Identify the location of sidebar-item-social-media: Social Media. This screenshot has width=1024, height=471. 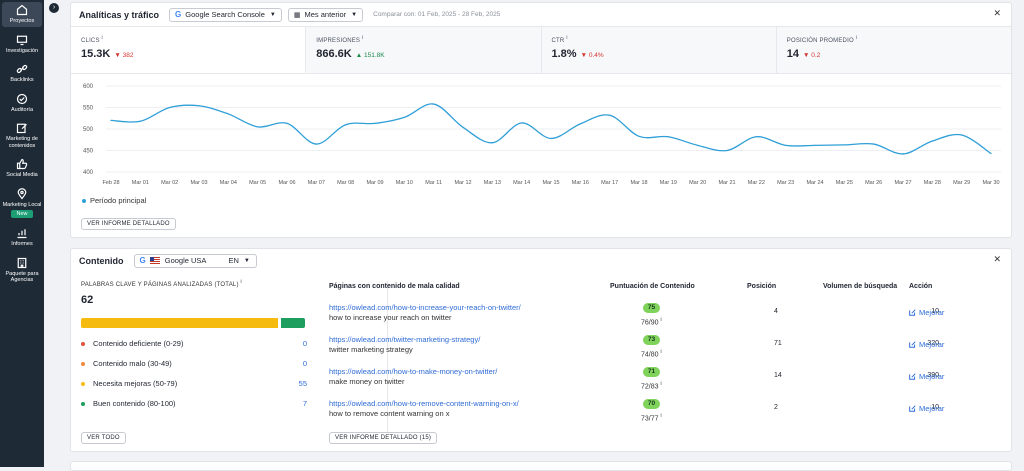
(22, 168).